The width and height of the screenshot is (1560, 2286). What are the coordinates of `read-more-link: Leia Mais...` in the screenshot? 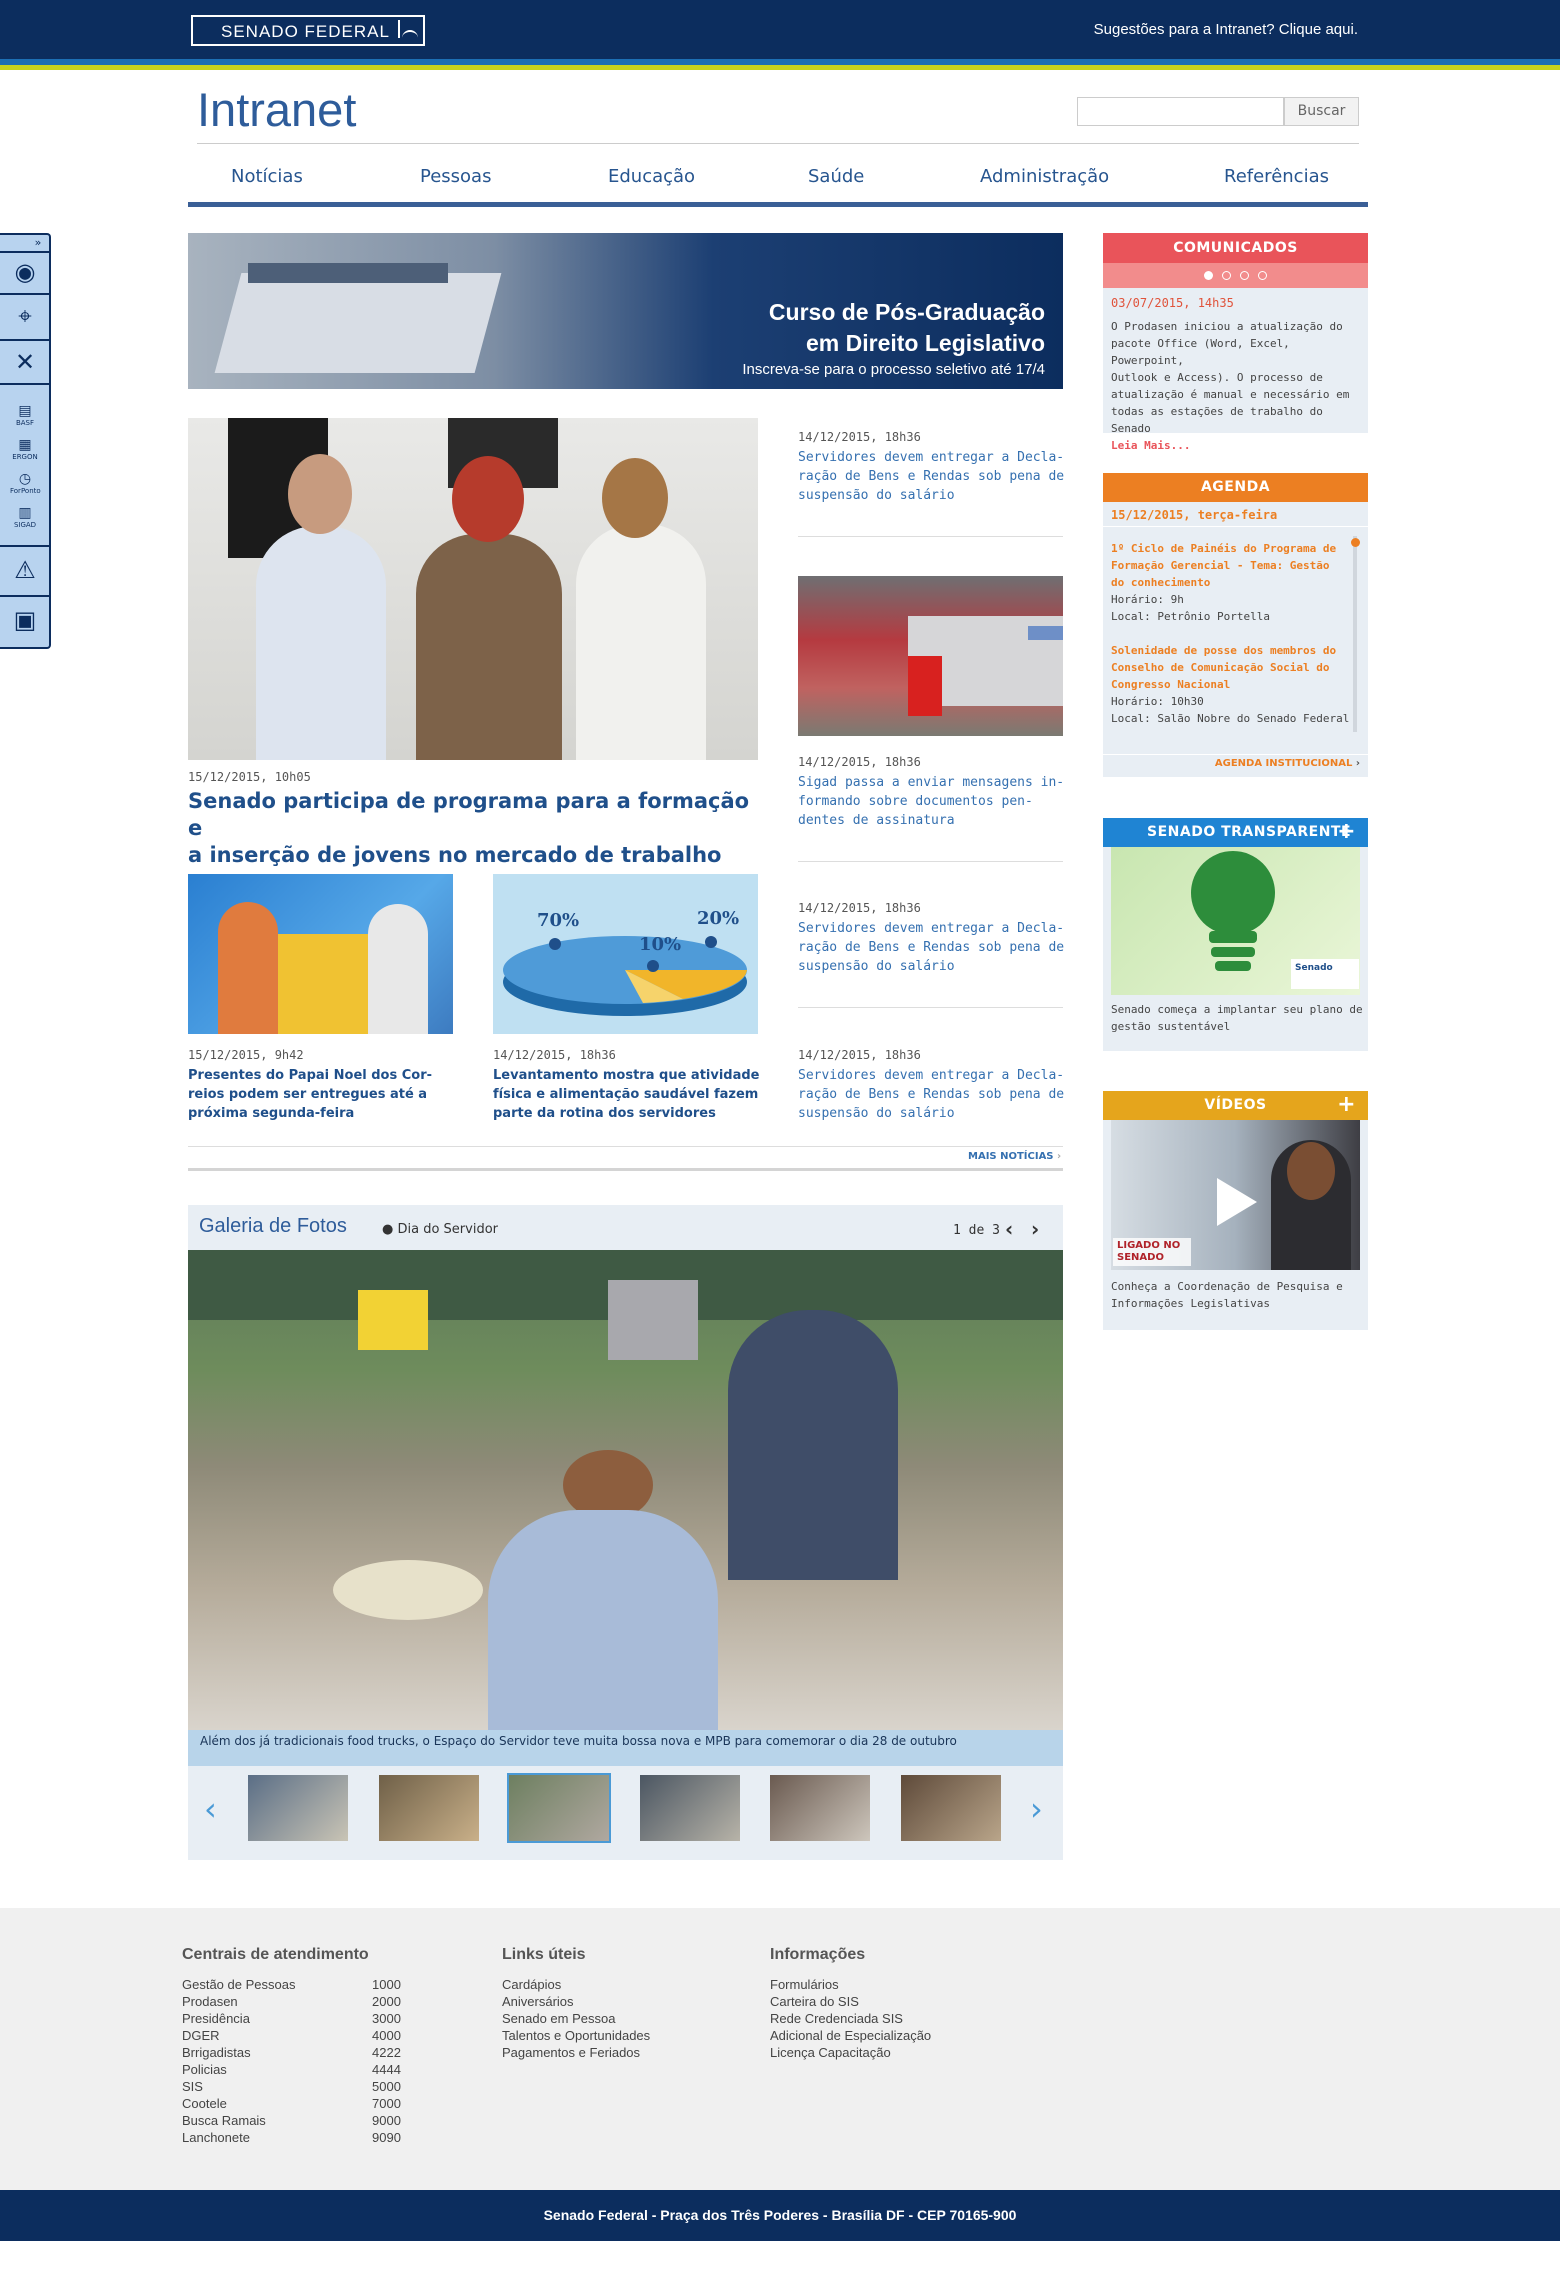 It's located at (1238, 445).